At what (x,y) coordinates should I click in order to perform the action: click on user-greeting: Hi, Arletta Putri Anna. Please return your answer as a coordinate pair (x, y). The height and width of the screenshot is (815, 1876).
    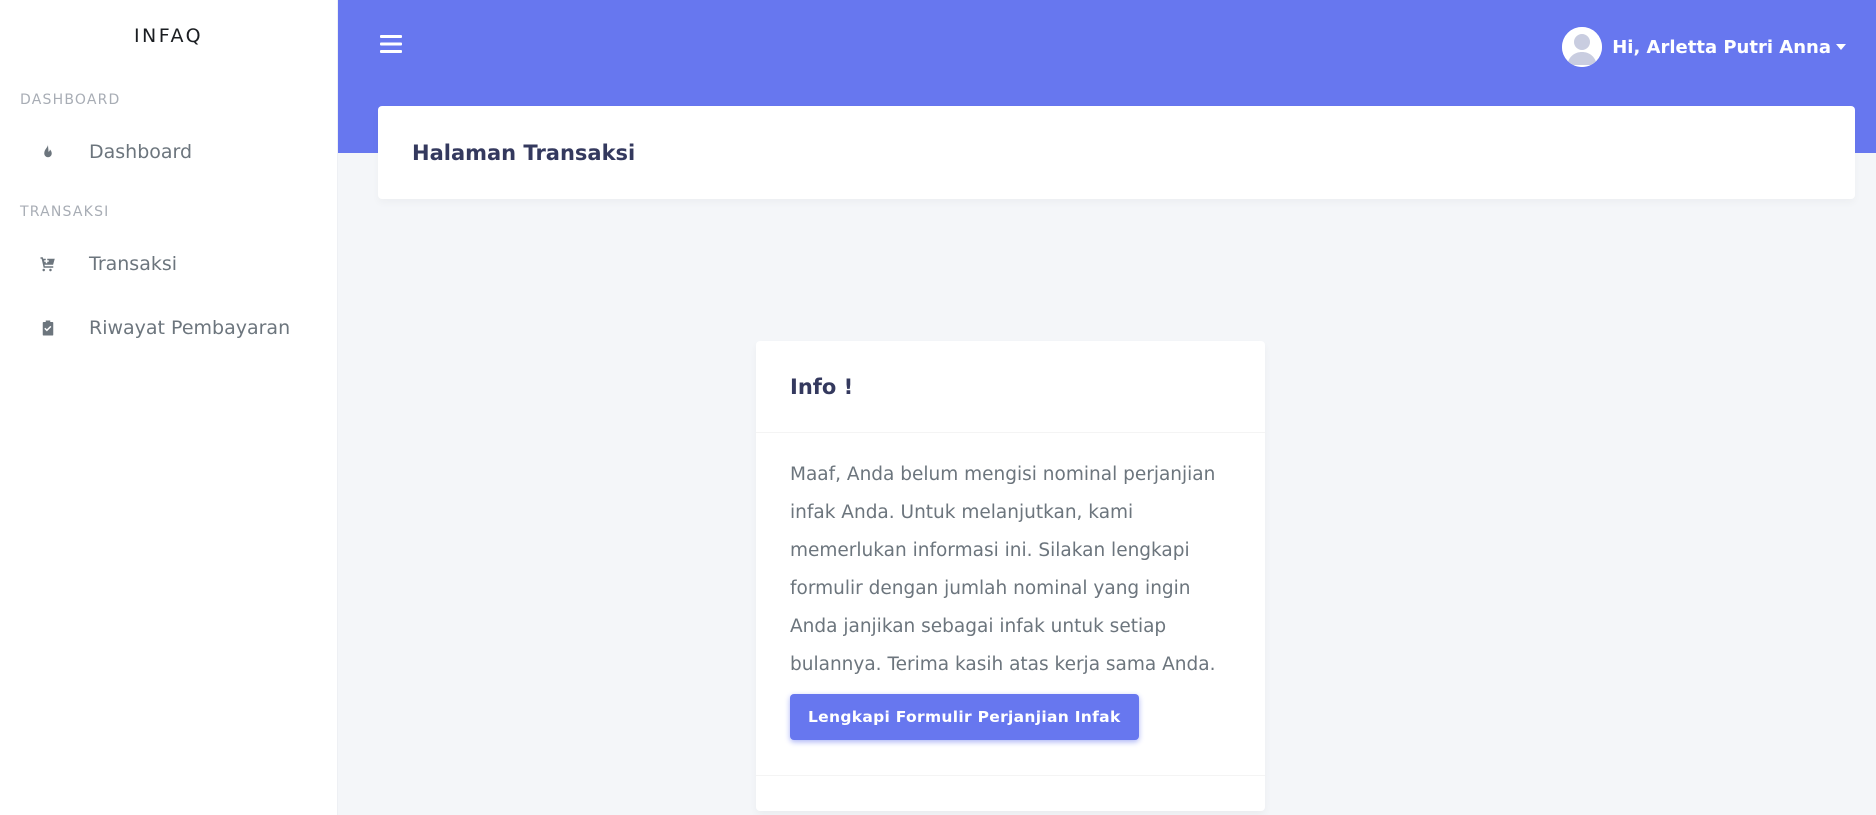
    Looking at the image, I should click on (1721, 47).